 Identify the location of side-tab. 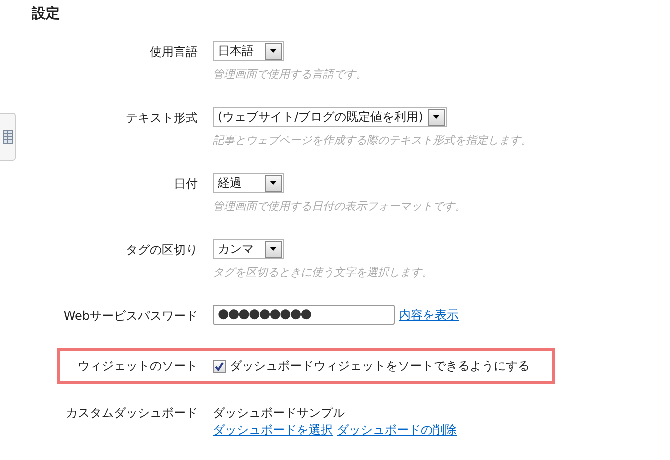
(8, 137).